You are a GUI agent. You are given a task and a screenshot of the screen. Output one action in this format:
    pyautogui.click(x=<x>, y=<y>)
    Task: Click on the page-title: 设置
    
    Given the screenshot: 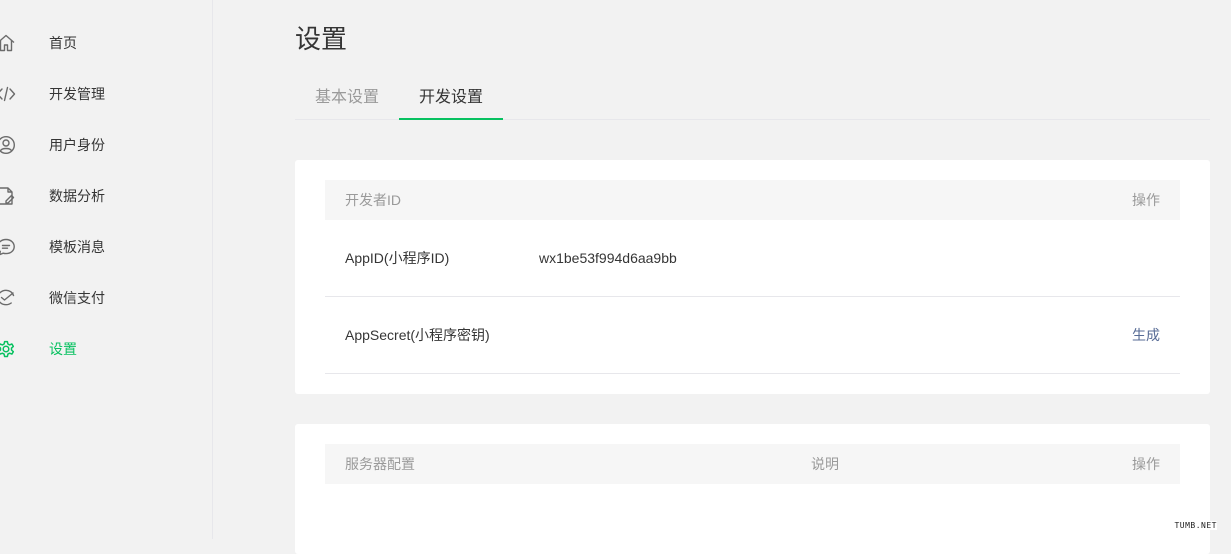 What is the action you would take?
    pyautogui.click(x=321, y=39)
    